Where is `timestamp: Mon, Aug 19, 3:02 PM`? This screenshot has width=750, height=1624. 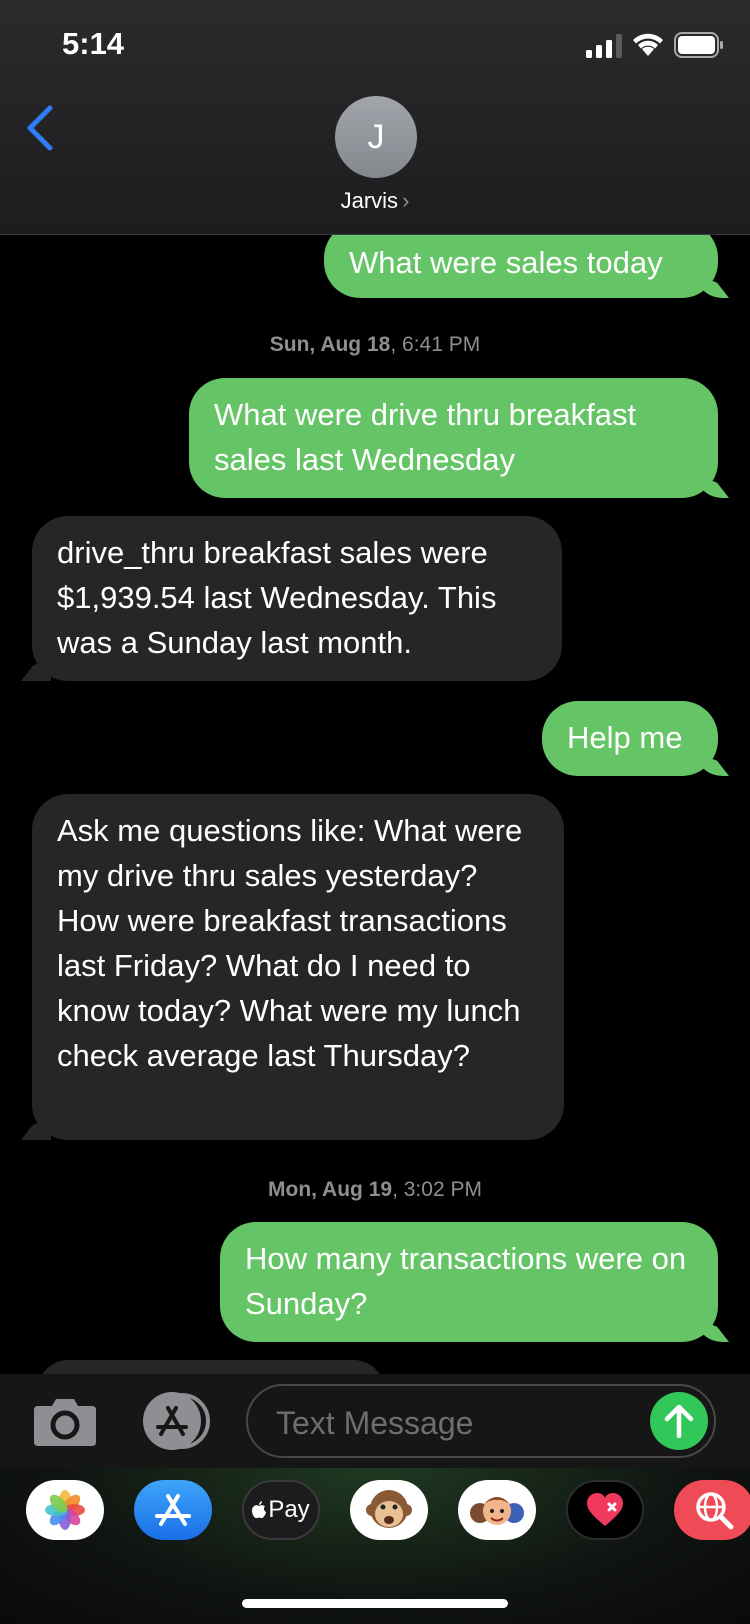 timestamp: Mon, Aug 19, 3:02 PM is located at coordinates (375, 1190).